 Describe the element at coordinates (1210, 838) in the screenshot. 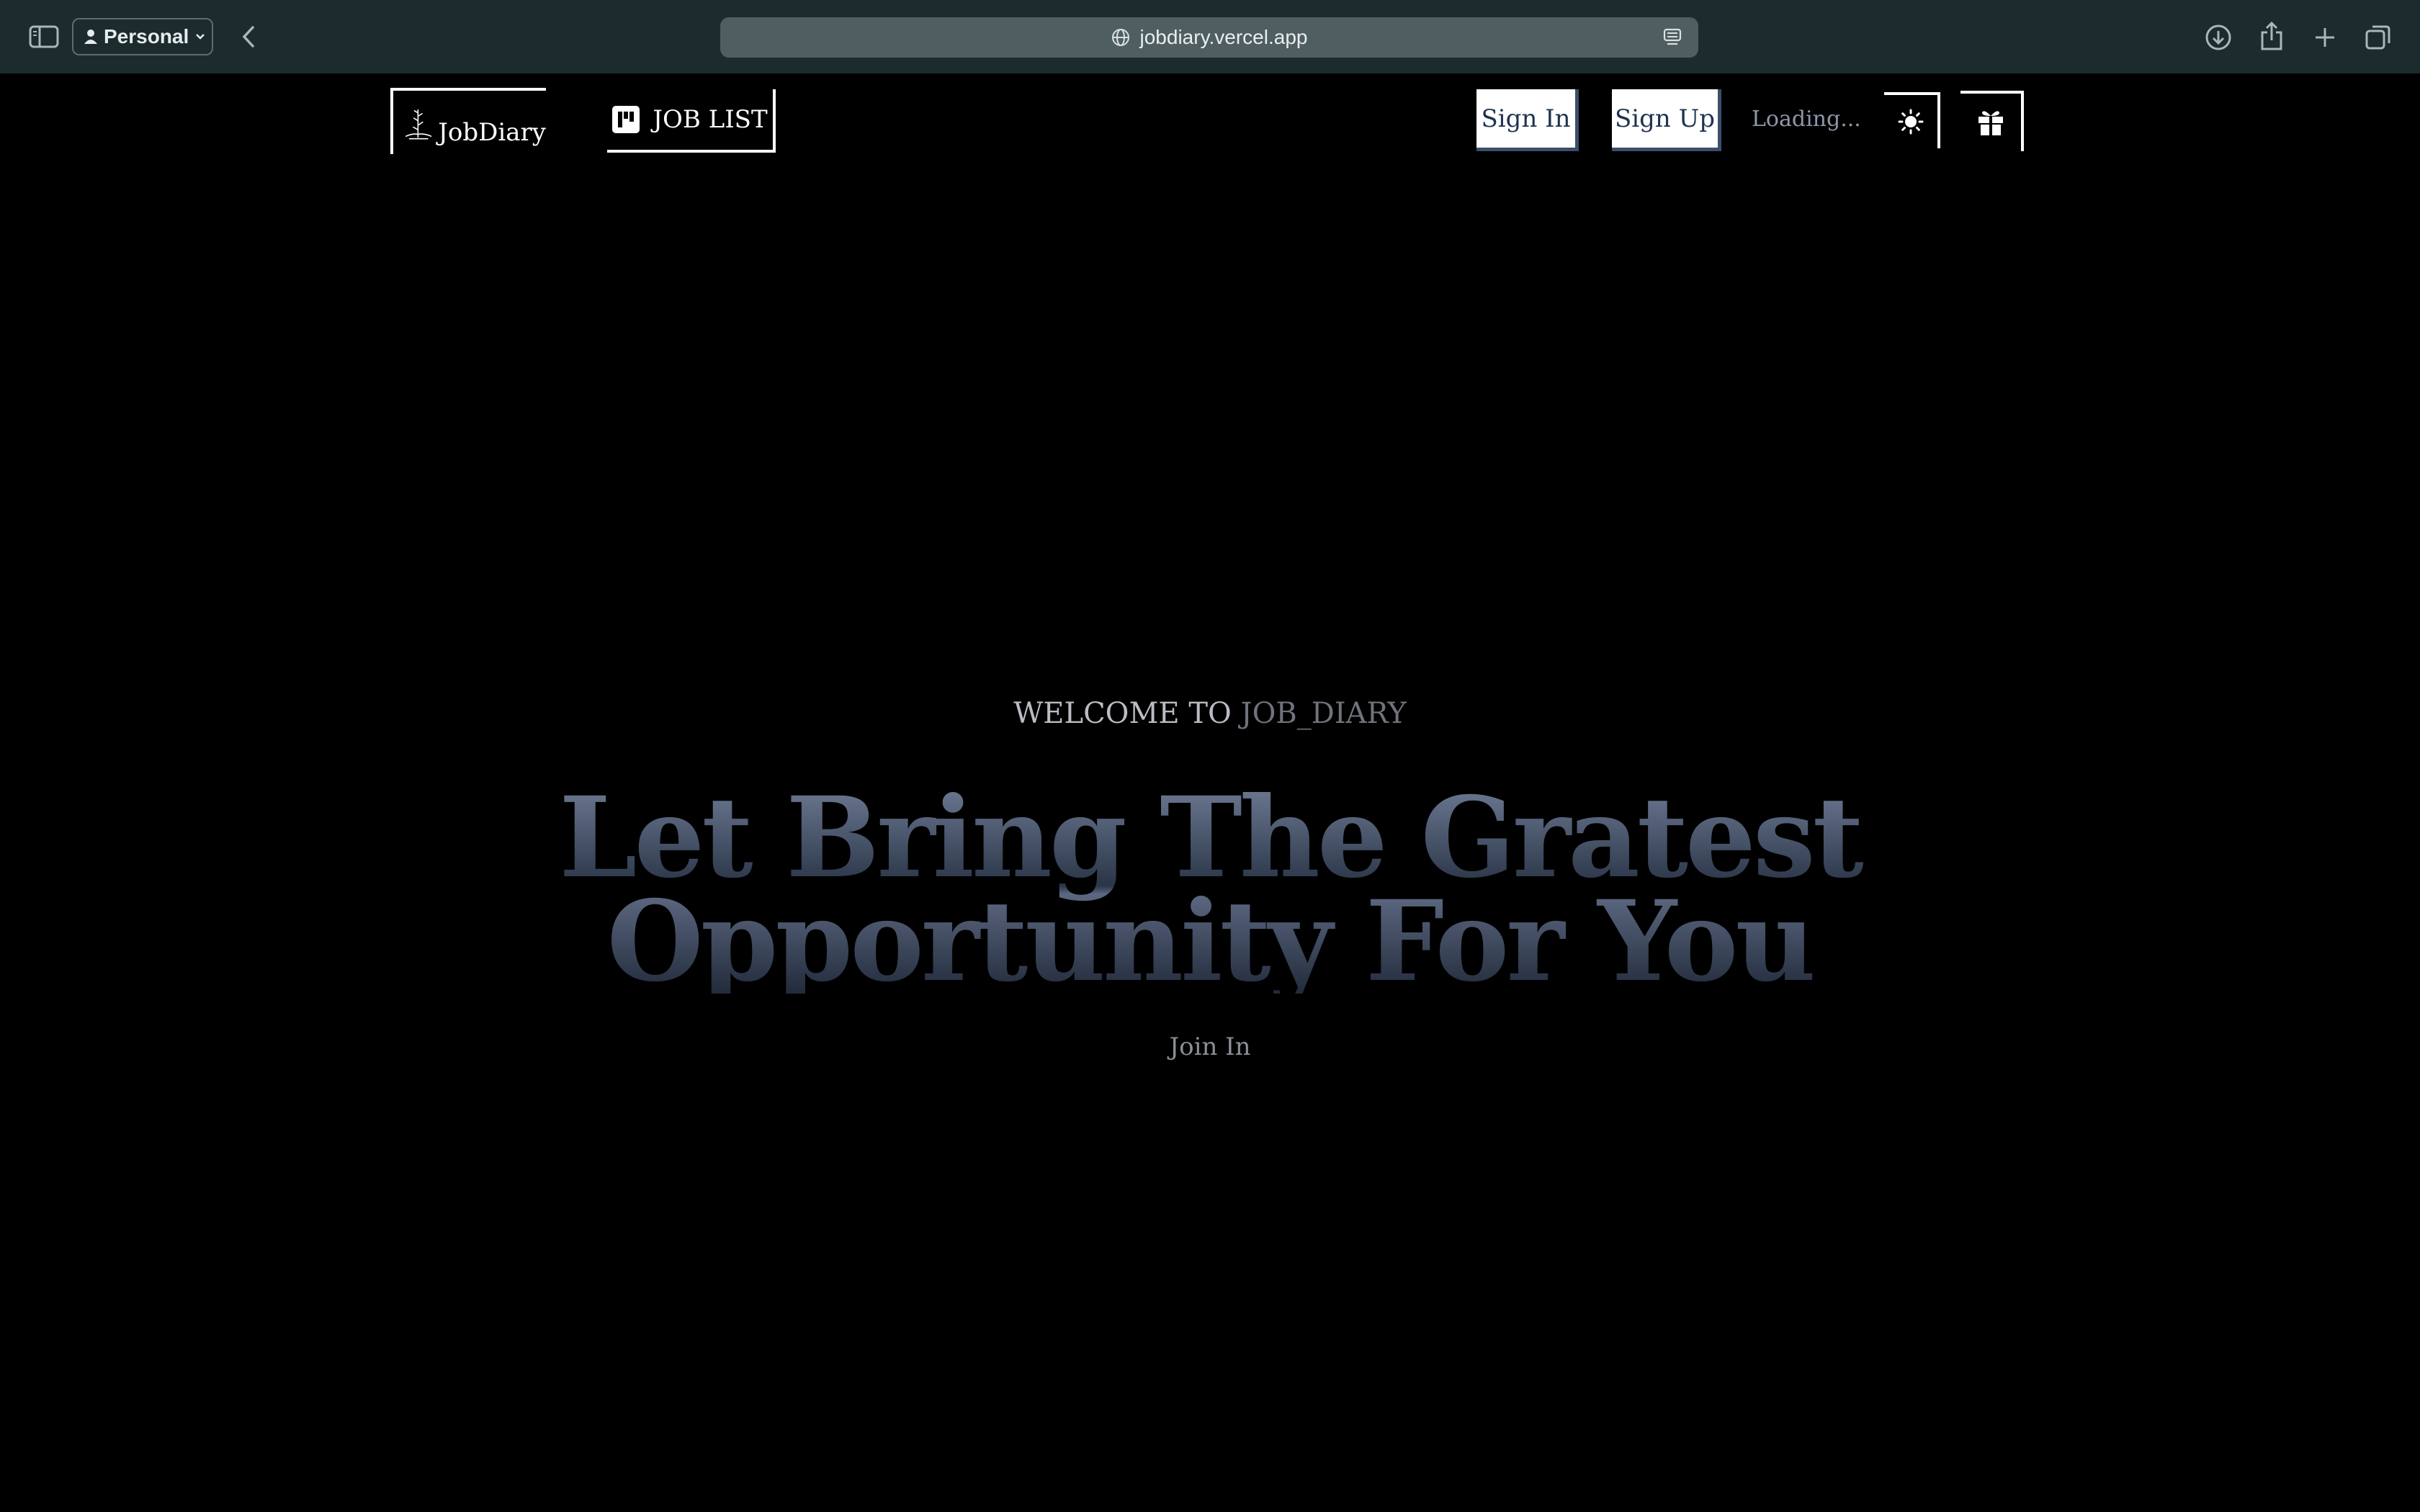

I see `headline-line-1: Let Bring The Gratest` at that location.